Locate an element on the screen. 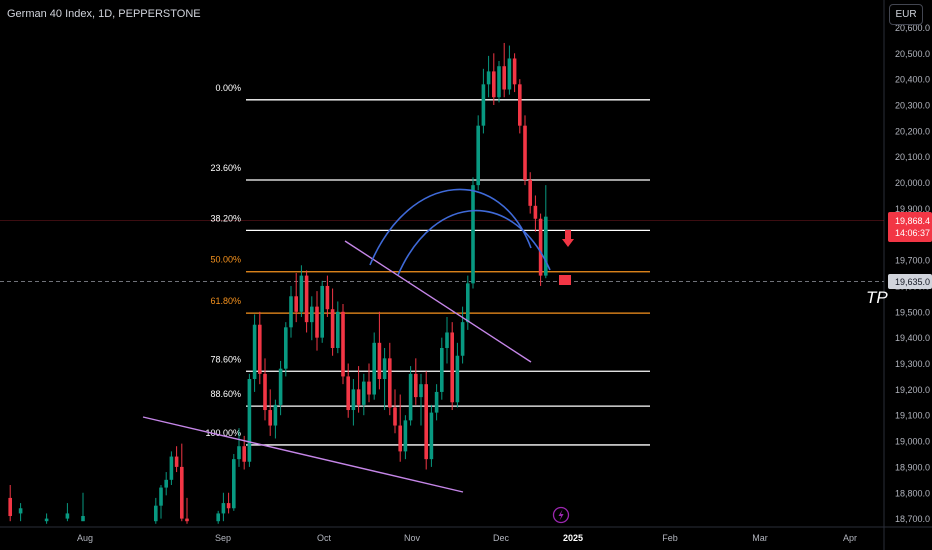 This screenshot has height=550, width=932. price-badge-timer: 14:06:37 is located at coordinates (912, 233).